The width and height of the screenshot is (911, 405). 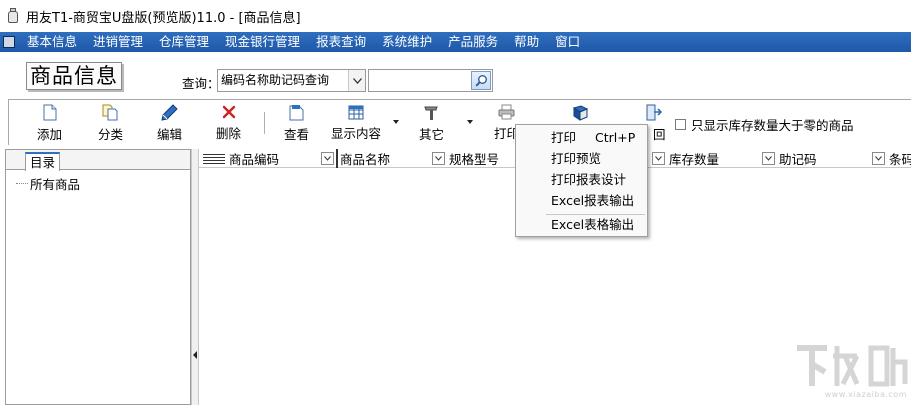 I want to click on column-label: 规格型号, so click(x=474, y=159).